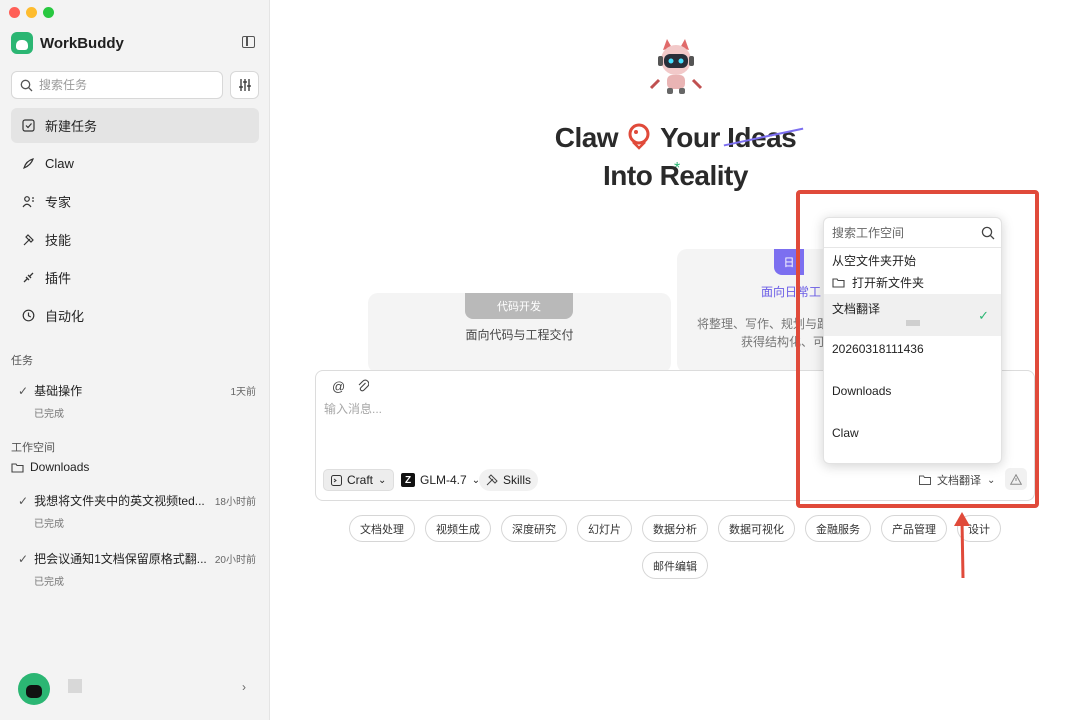 The height and width of the screenshot is (720, 1080). I want to click on mode-card-code: 代码开发 面向代码与工程交付, so click(519, 333).